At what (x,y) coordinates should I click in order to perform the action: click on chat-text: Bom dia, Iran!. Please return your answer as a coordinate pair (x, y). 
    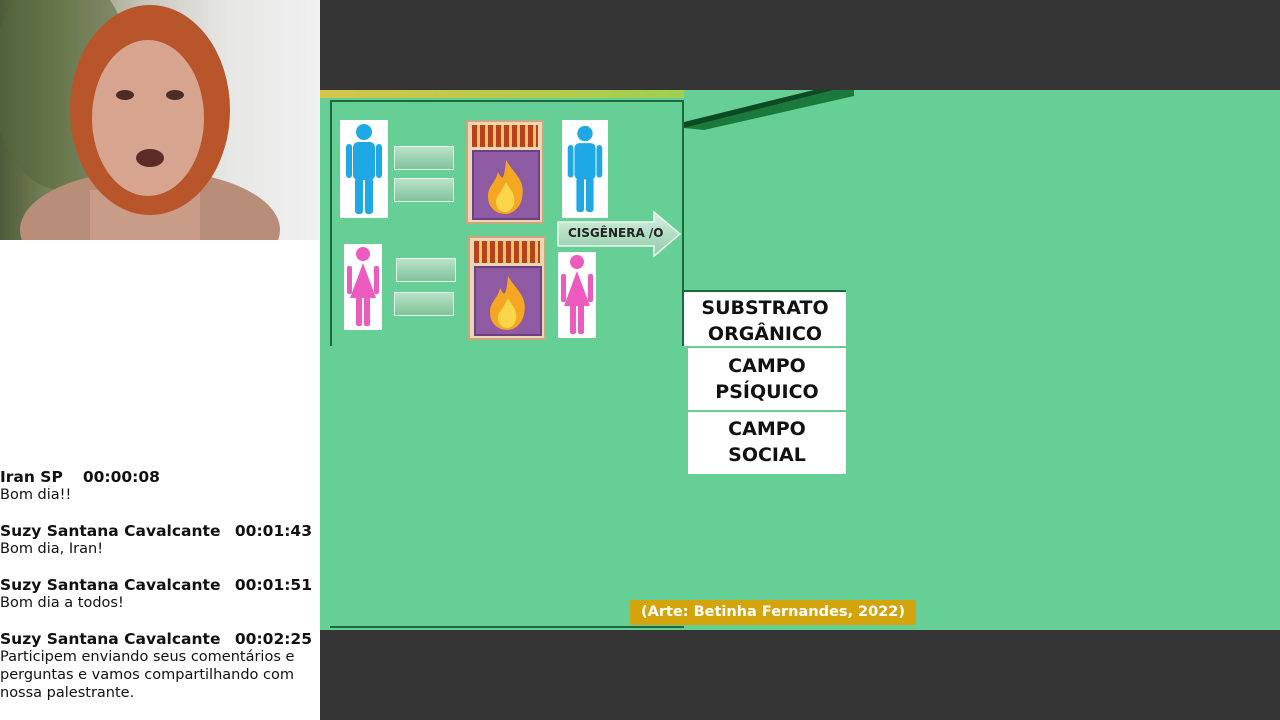
    Looking at the image, I should click on (52, 549).